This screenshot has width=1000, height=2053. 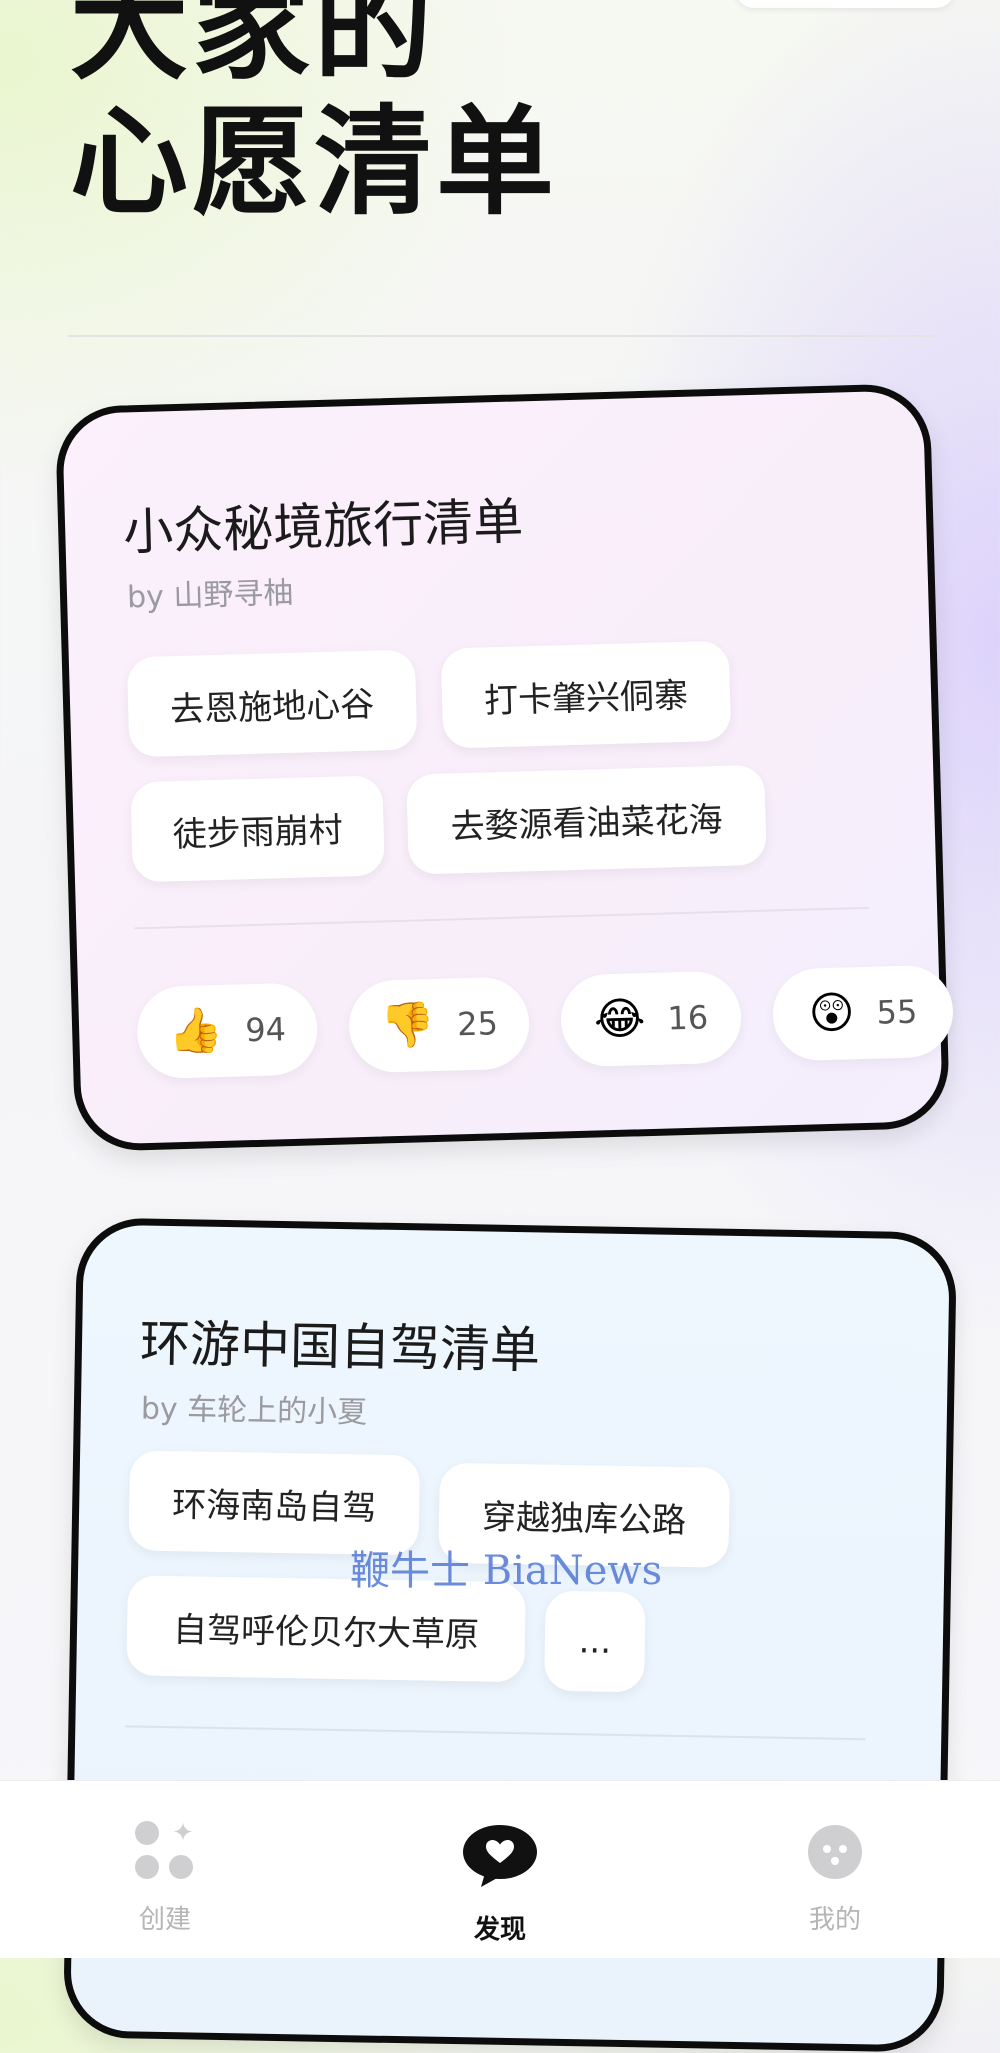 What do you see at coordinates (620, 1019) in the screenshot?
I see `laughing-face-icon: 😂` at bounding box center [620, 1019].